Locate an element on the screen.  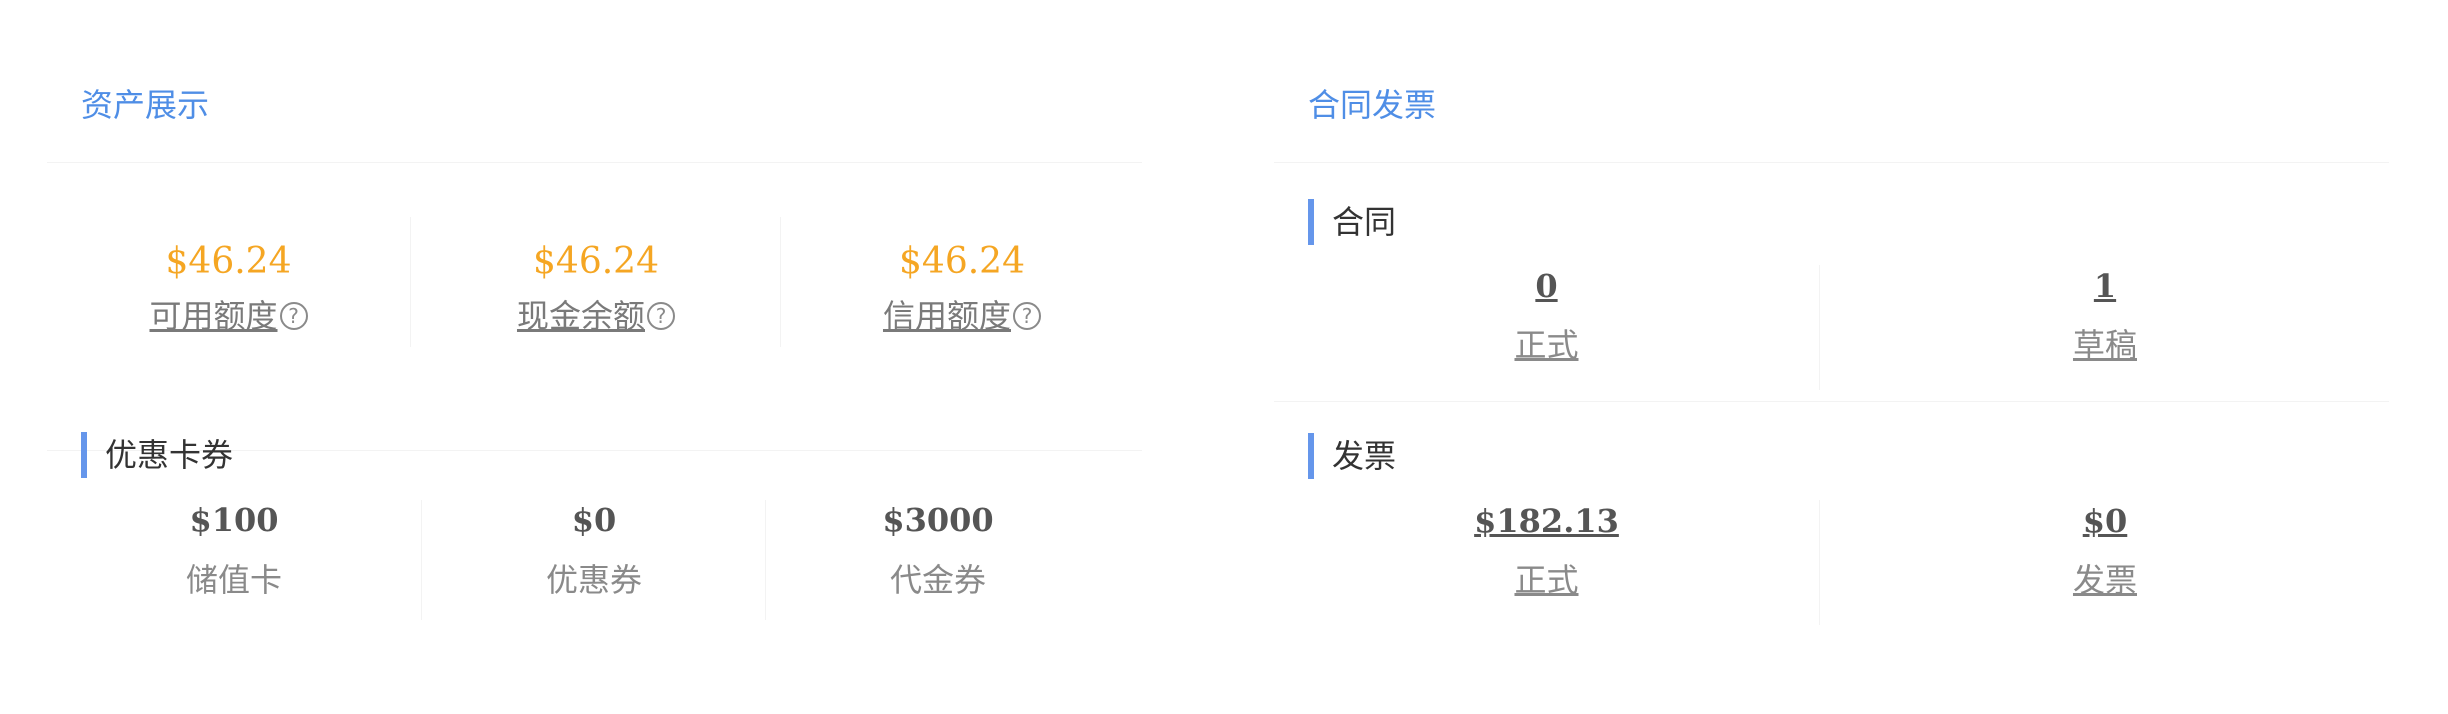
formal-invoices-value-wrap: $182.13 is located at coordinates (1546, 521).